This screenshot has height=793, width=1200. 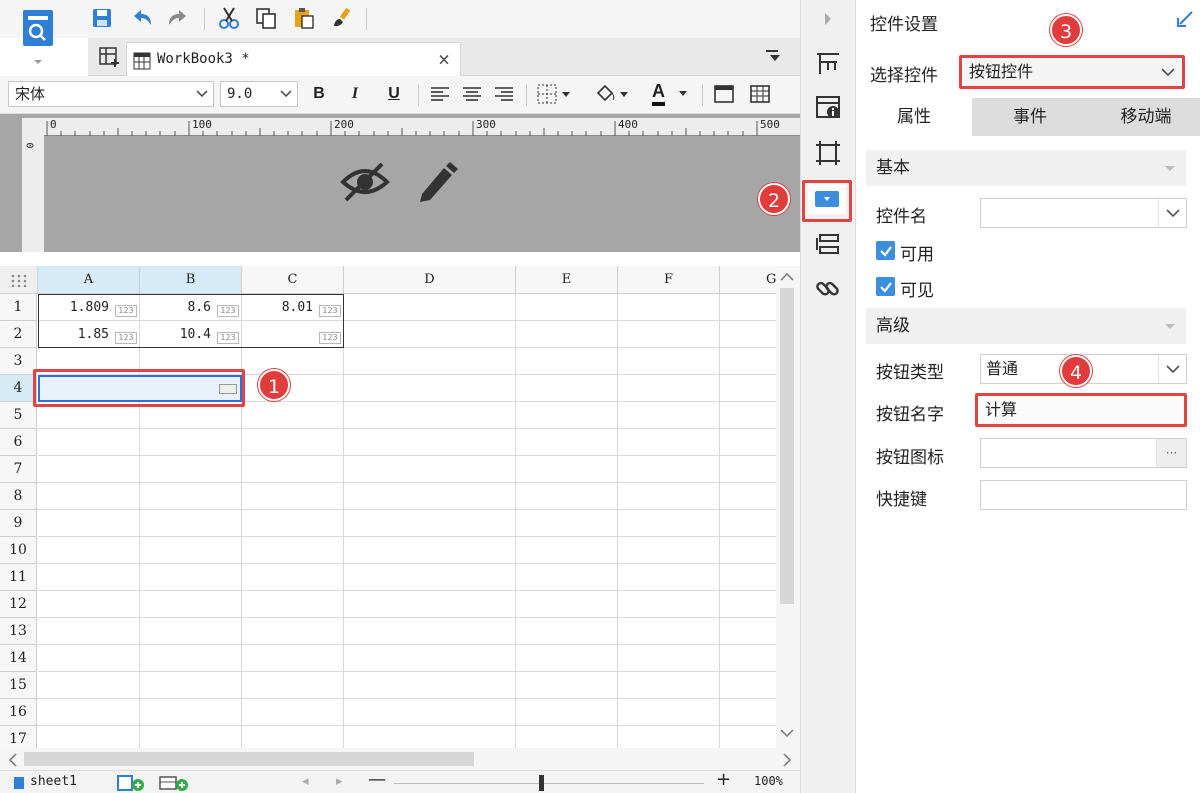 What do you see at coordinates (293, 604) in the screenshot?
I see `cell-c12` at bounding box center [293, 604].